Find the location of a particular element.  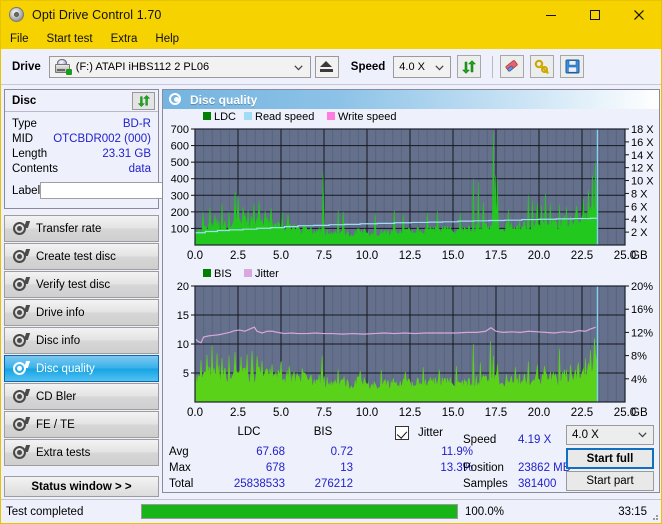

progress-bar is located at coordinates (299, 511).